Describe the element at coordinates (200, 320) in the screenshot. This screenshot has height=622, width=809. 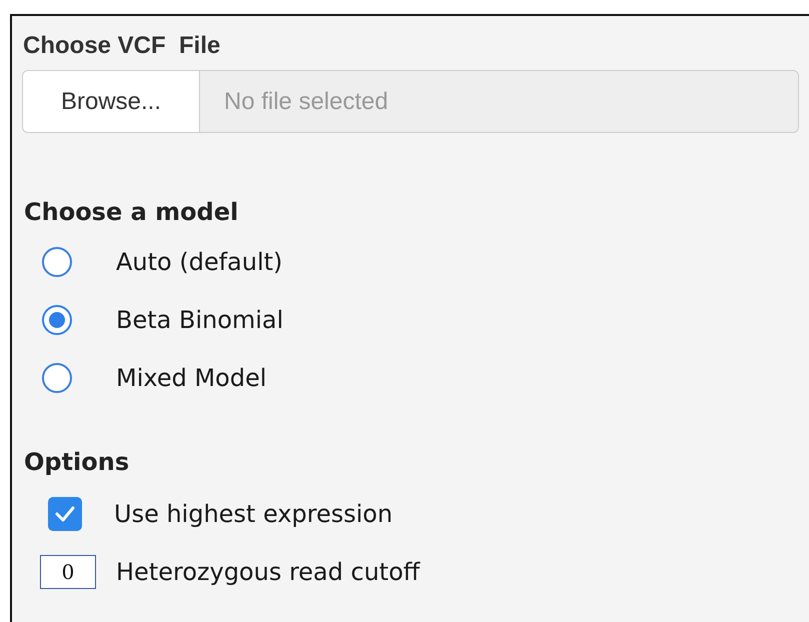
I see `radio-label: Beta Binomial` at that location.